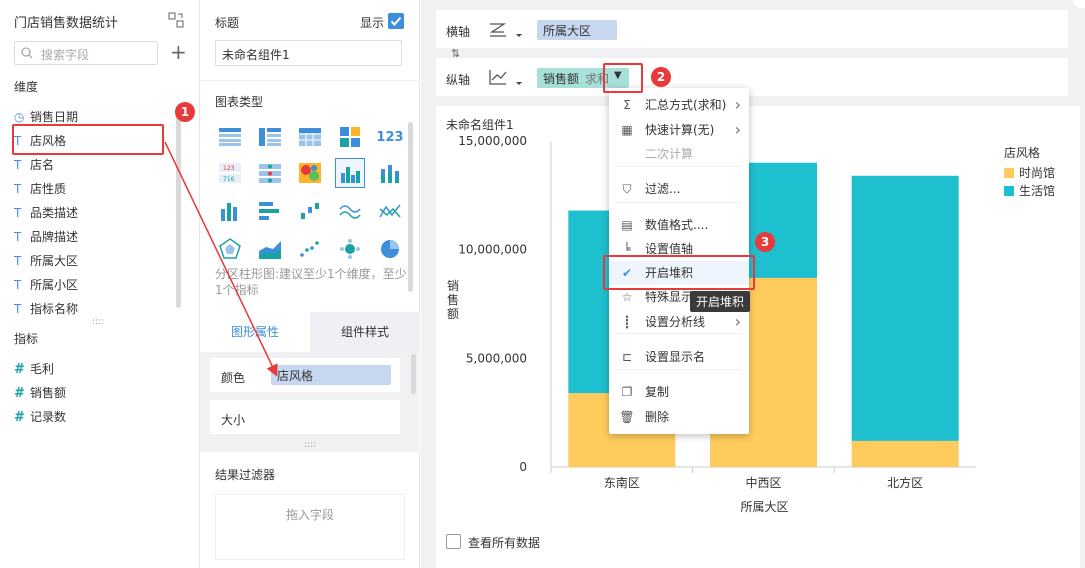  What do you see at coordinates (492, 141) in the screenshot?
I see `y-tick-label: 15,000,000` at bounding box center [492, 141].